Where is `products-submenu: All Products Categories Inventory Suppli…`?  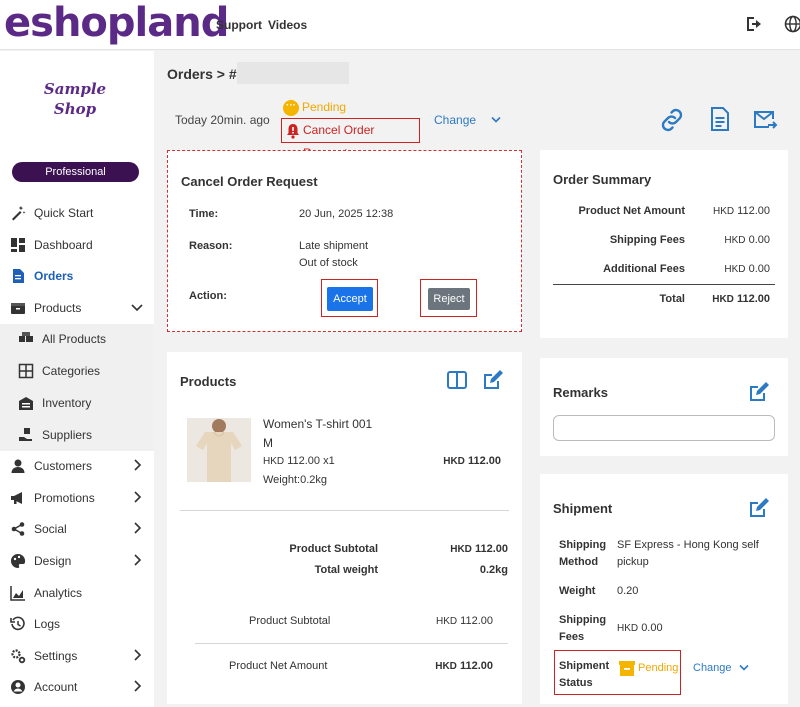
products-submenu: All Products Categories Inventory Suppli… is located at coordinates (77, 387).